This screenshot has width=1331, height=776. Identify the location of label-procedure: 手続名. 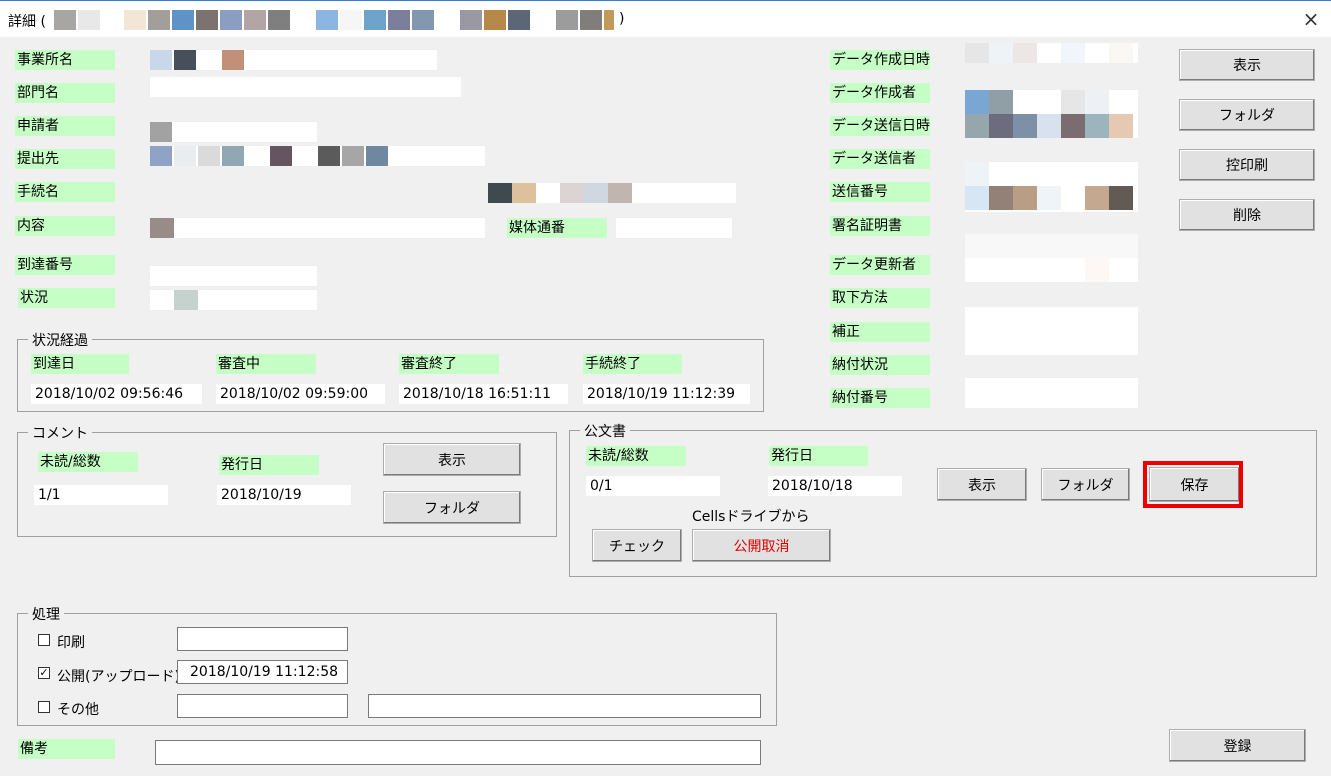
(65, 192).